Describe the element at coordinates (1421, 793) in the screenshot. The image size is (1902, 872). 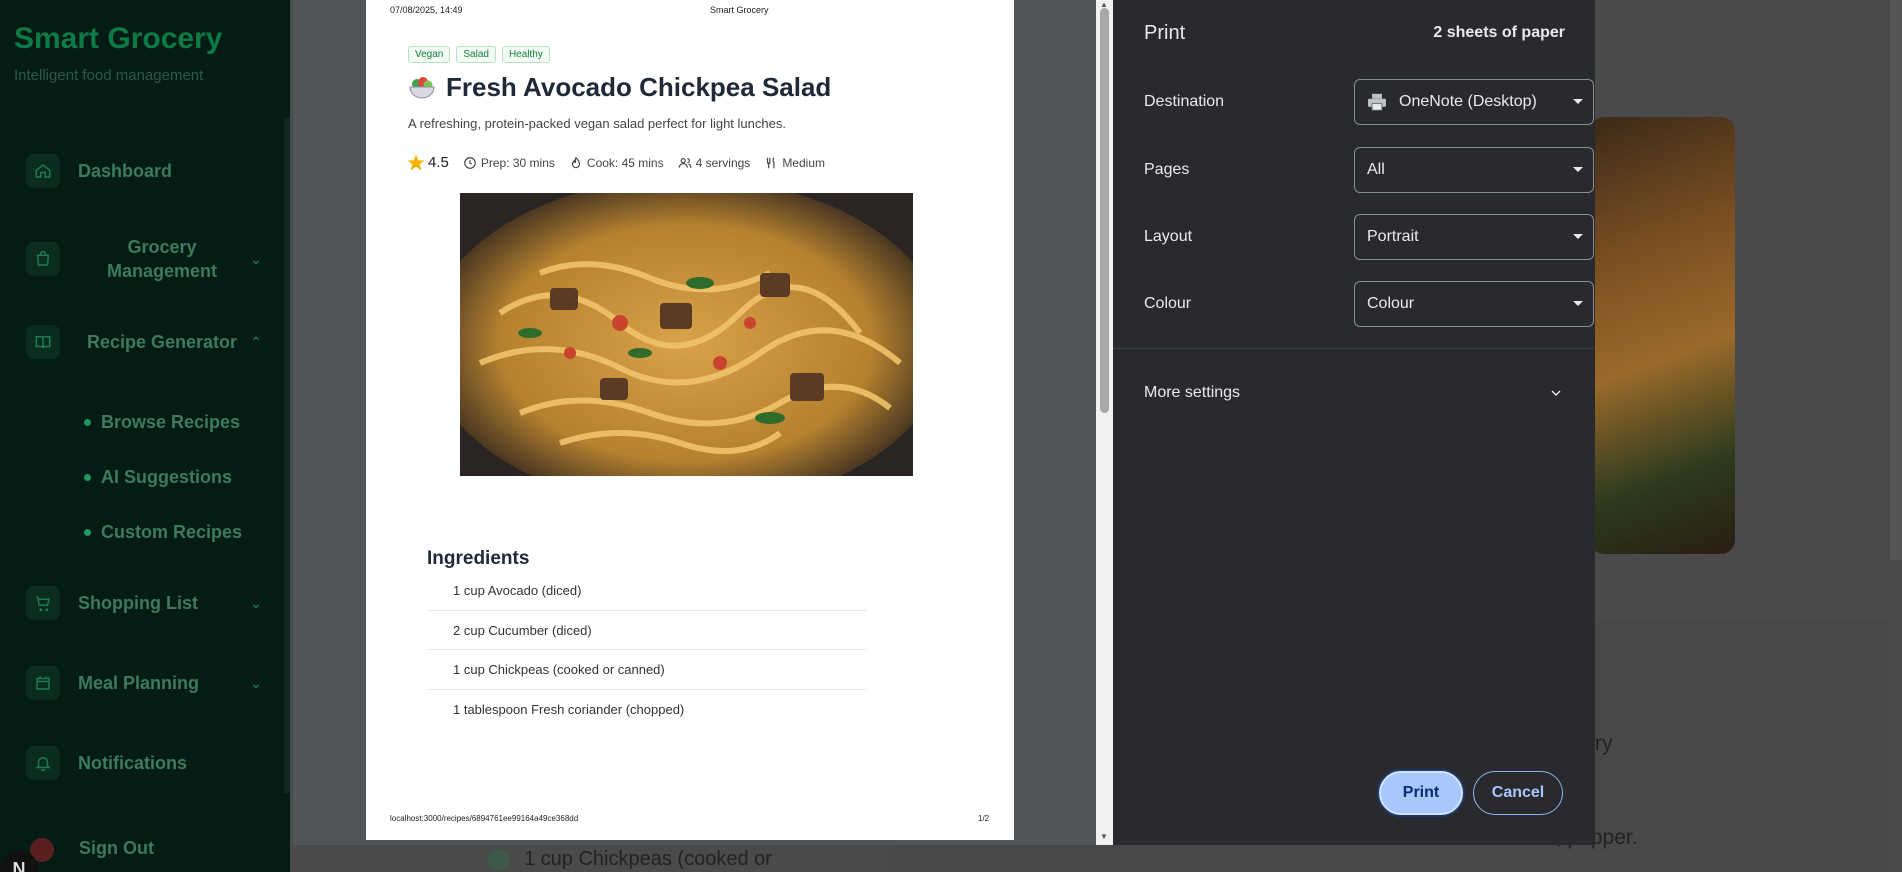
I see `print-button: Print` at that location.